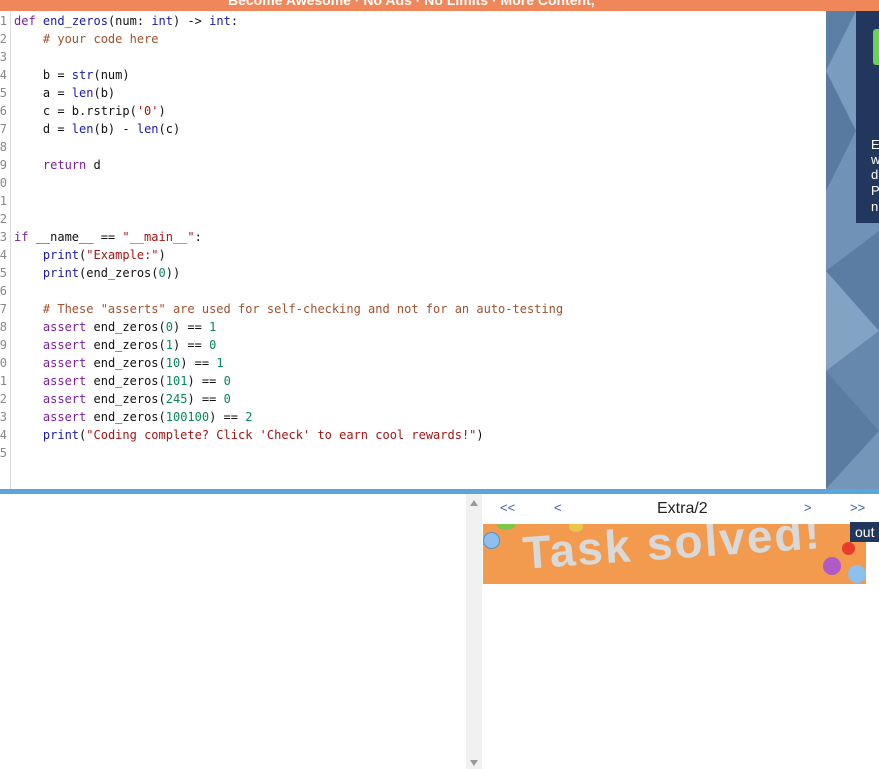  Describe the element at coordinates (413, 111) in the screenshot. I see `code-line: 6 c = b.rstrip('0')` at that location.